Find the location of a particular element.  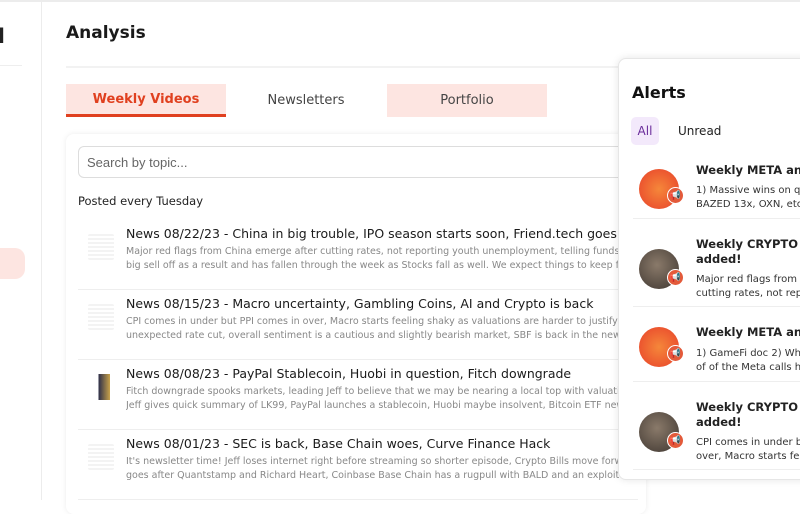

tab-newsletters: Newsletters is located at coordinates (306, 100).